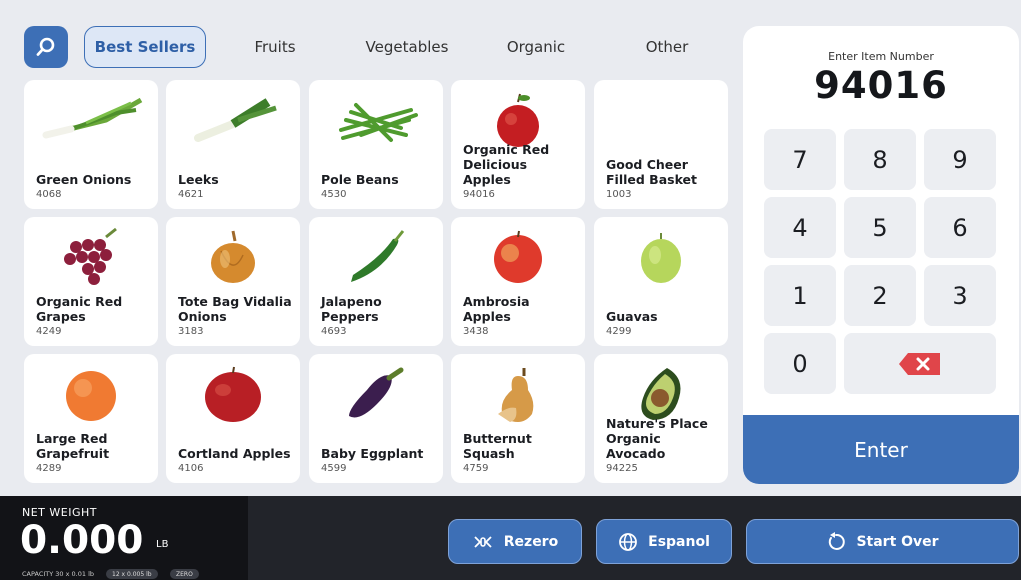 This screenshot has height=580, width=1021. I want to click on cortland-apple-image, so click(233, 394).